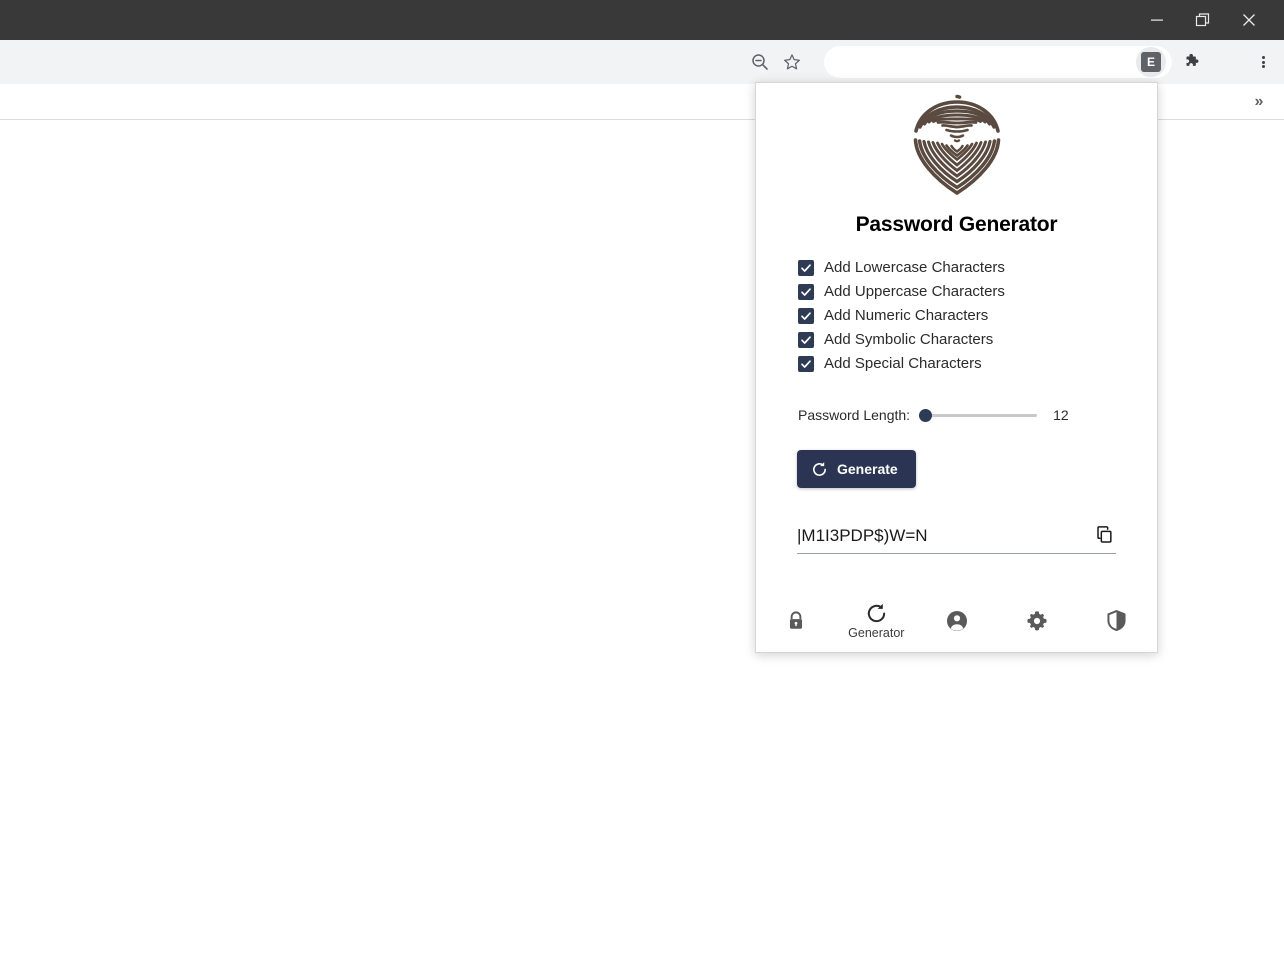  I want to click on puzzle-piece-icon, so click(1192, 59).